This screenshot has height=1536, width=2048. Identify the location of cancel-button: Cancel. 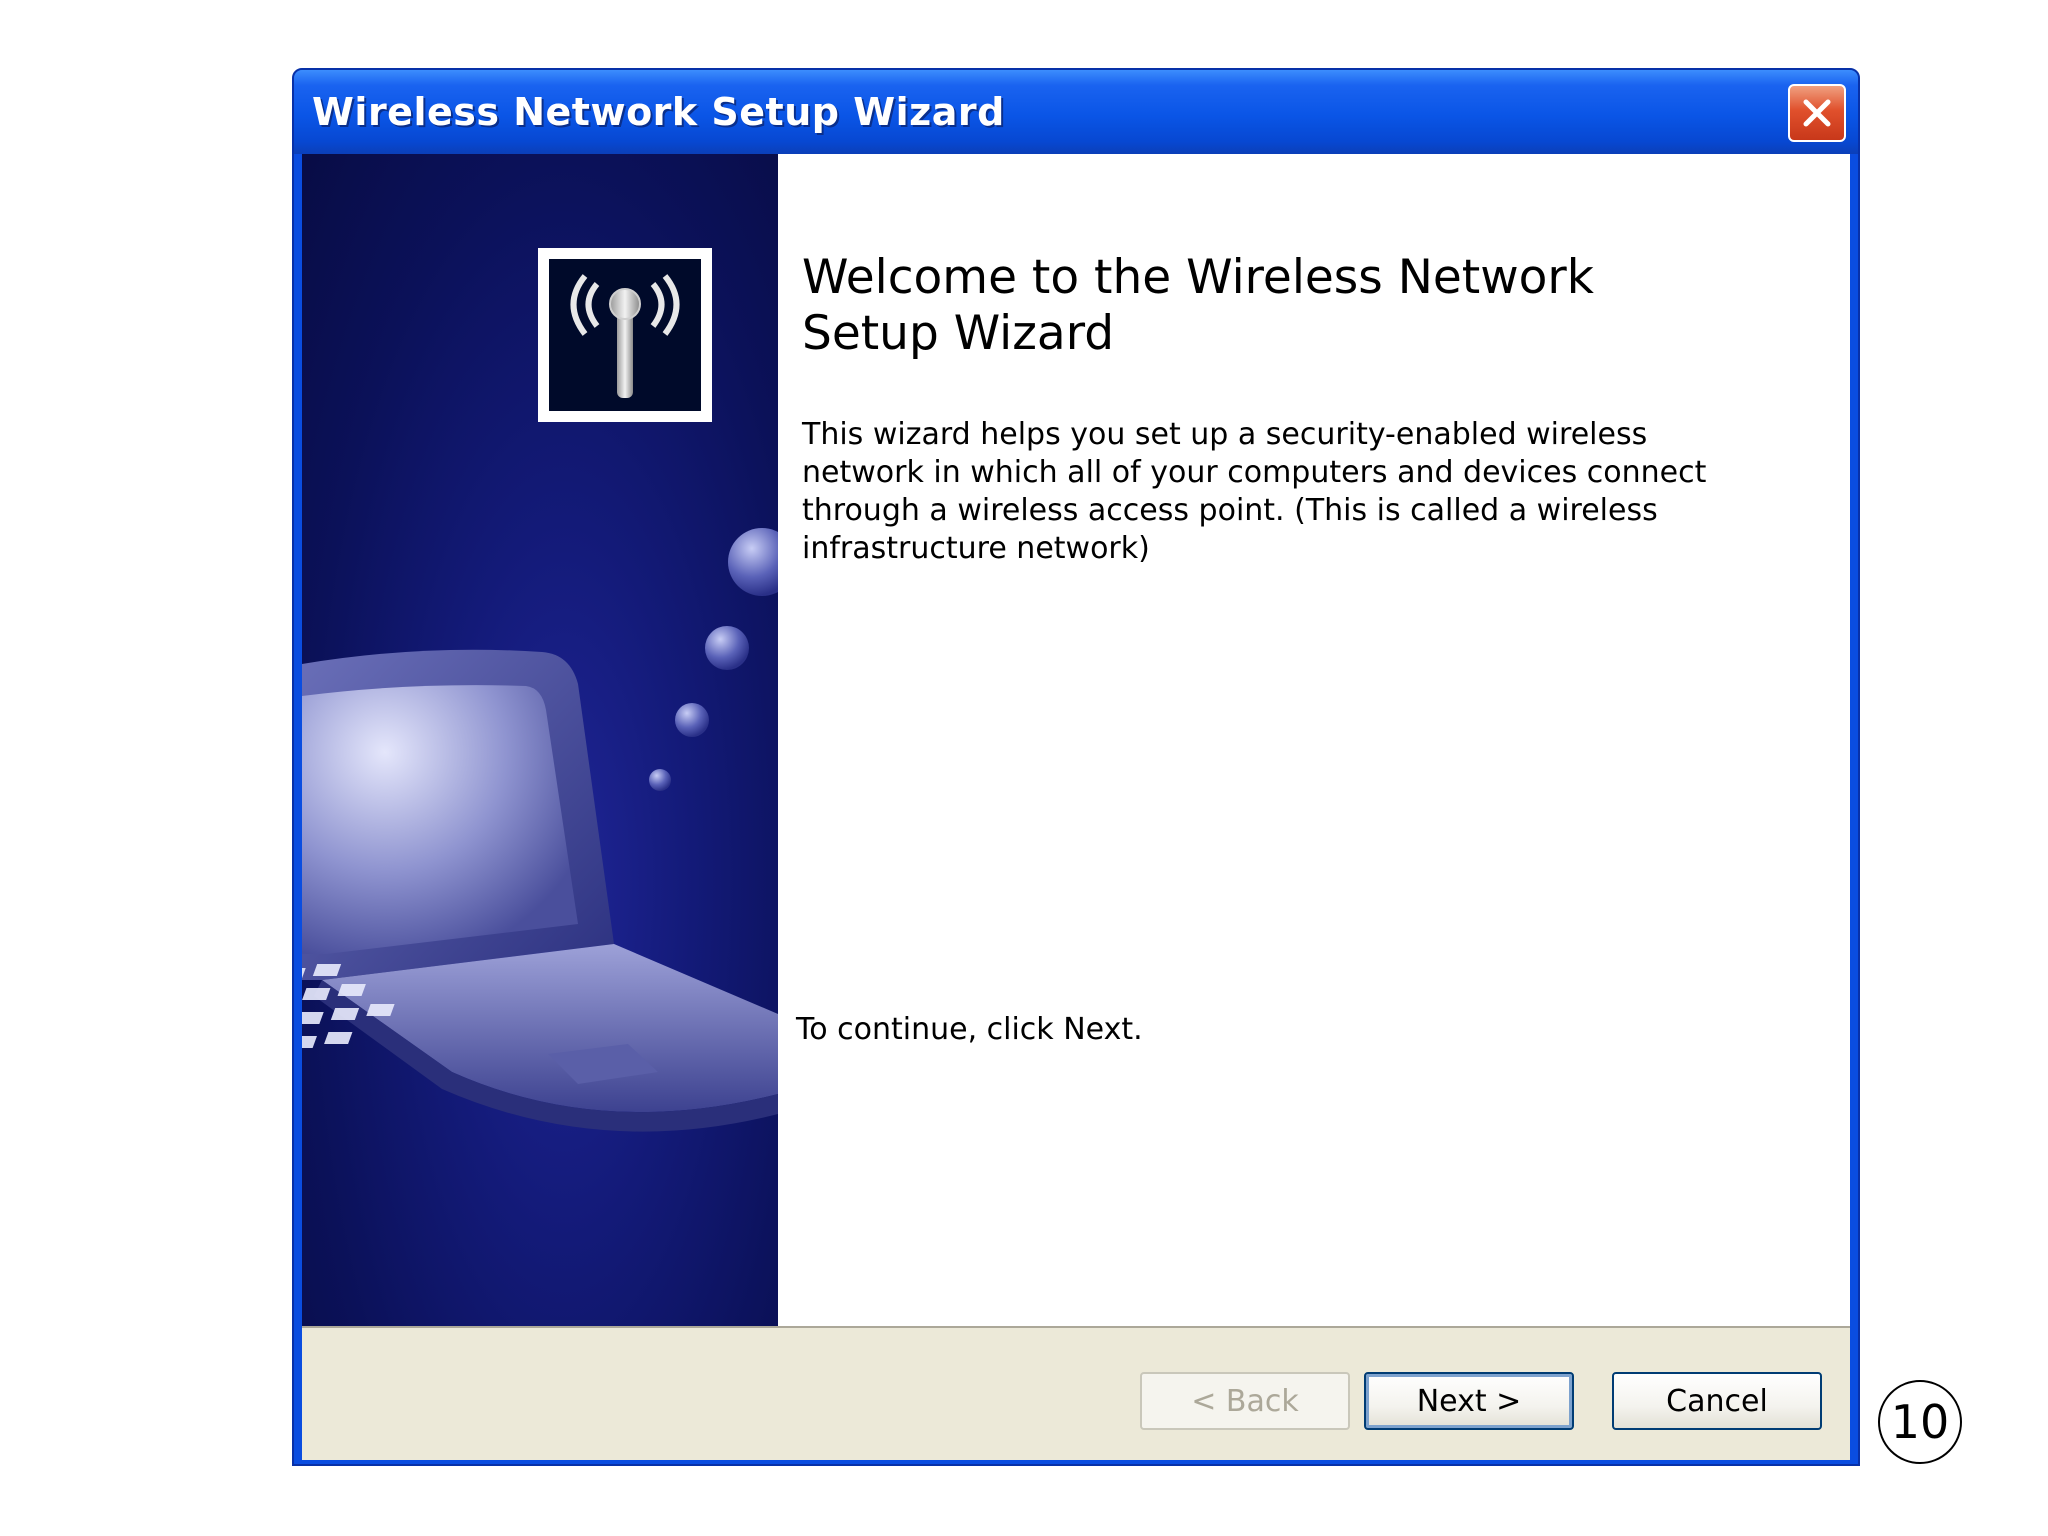
(1717, 1401).